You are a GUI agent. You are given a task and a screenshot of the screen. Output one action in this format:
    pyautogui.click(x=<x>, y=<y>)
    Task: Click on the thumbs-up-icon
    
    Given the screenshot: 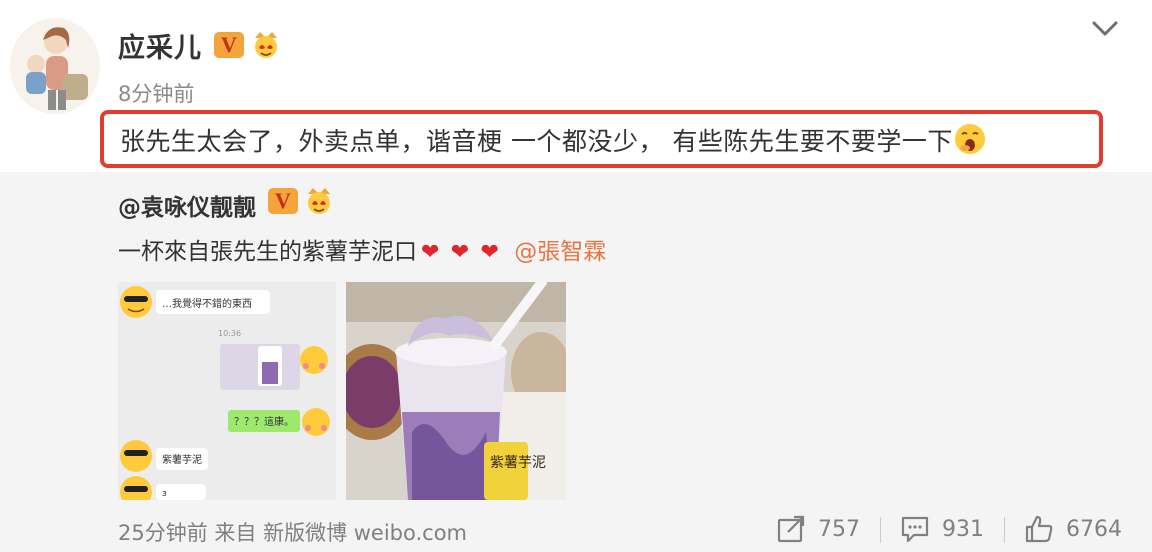 What is the action you would take?
    pyautogui.click(x=1039, y=529)
    